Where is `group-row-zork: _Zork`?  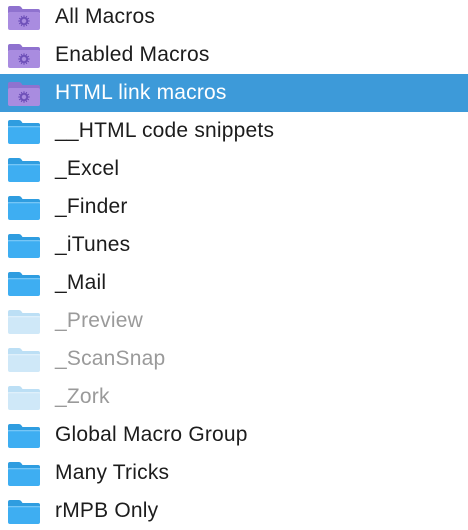 group-row-zork: _Zork is located at coordinates (234, 397).